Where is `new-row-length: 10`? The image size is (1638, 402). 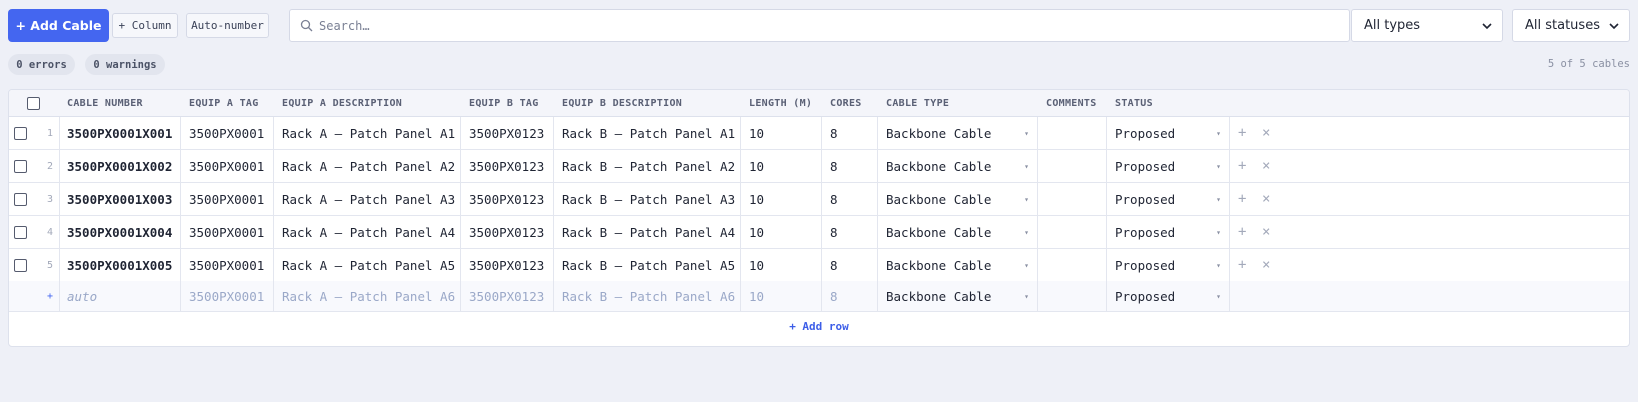 new-row-length: 10 is located at coordinates (756, 296).